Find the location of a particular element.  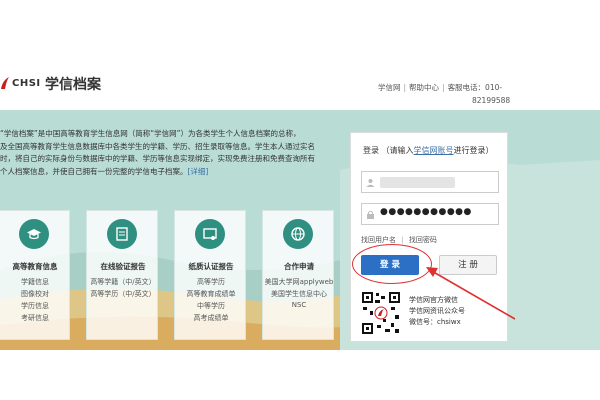

logo-chsi-text: CHSI is located at coordinates (26, 83).